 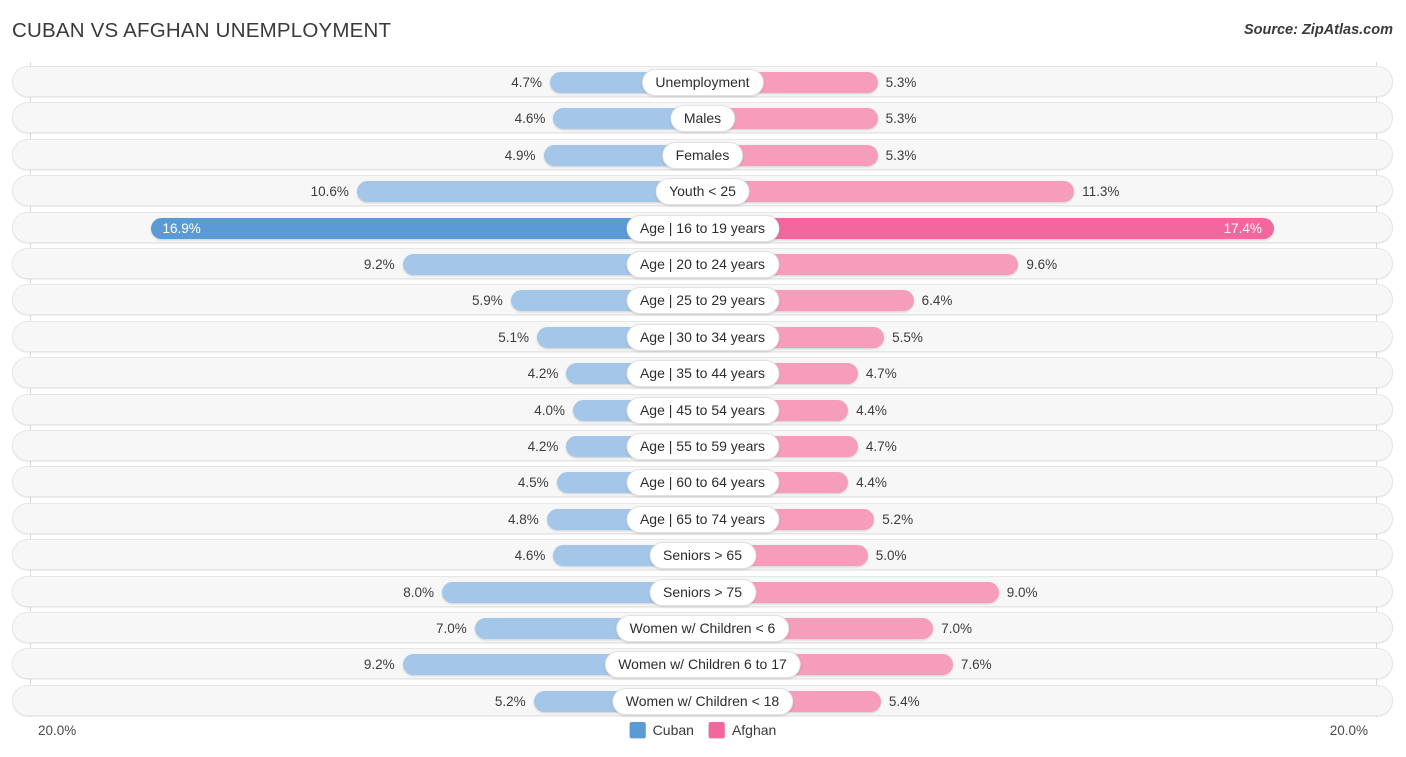 I want to click on row-label-pill: Seniors > 75, so click(x=702, y=592).